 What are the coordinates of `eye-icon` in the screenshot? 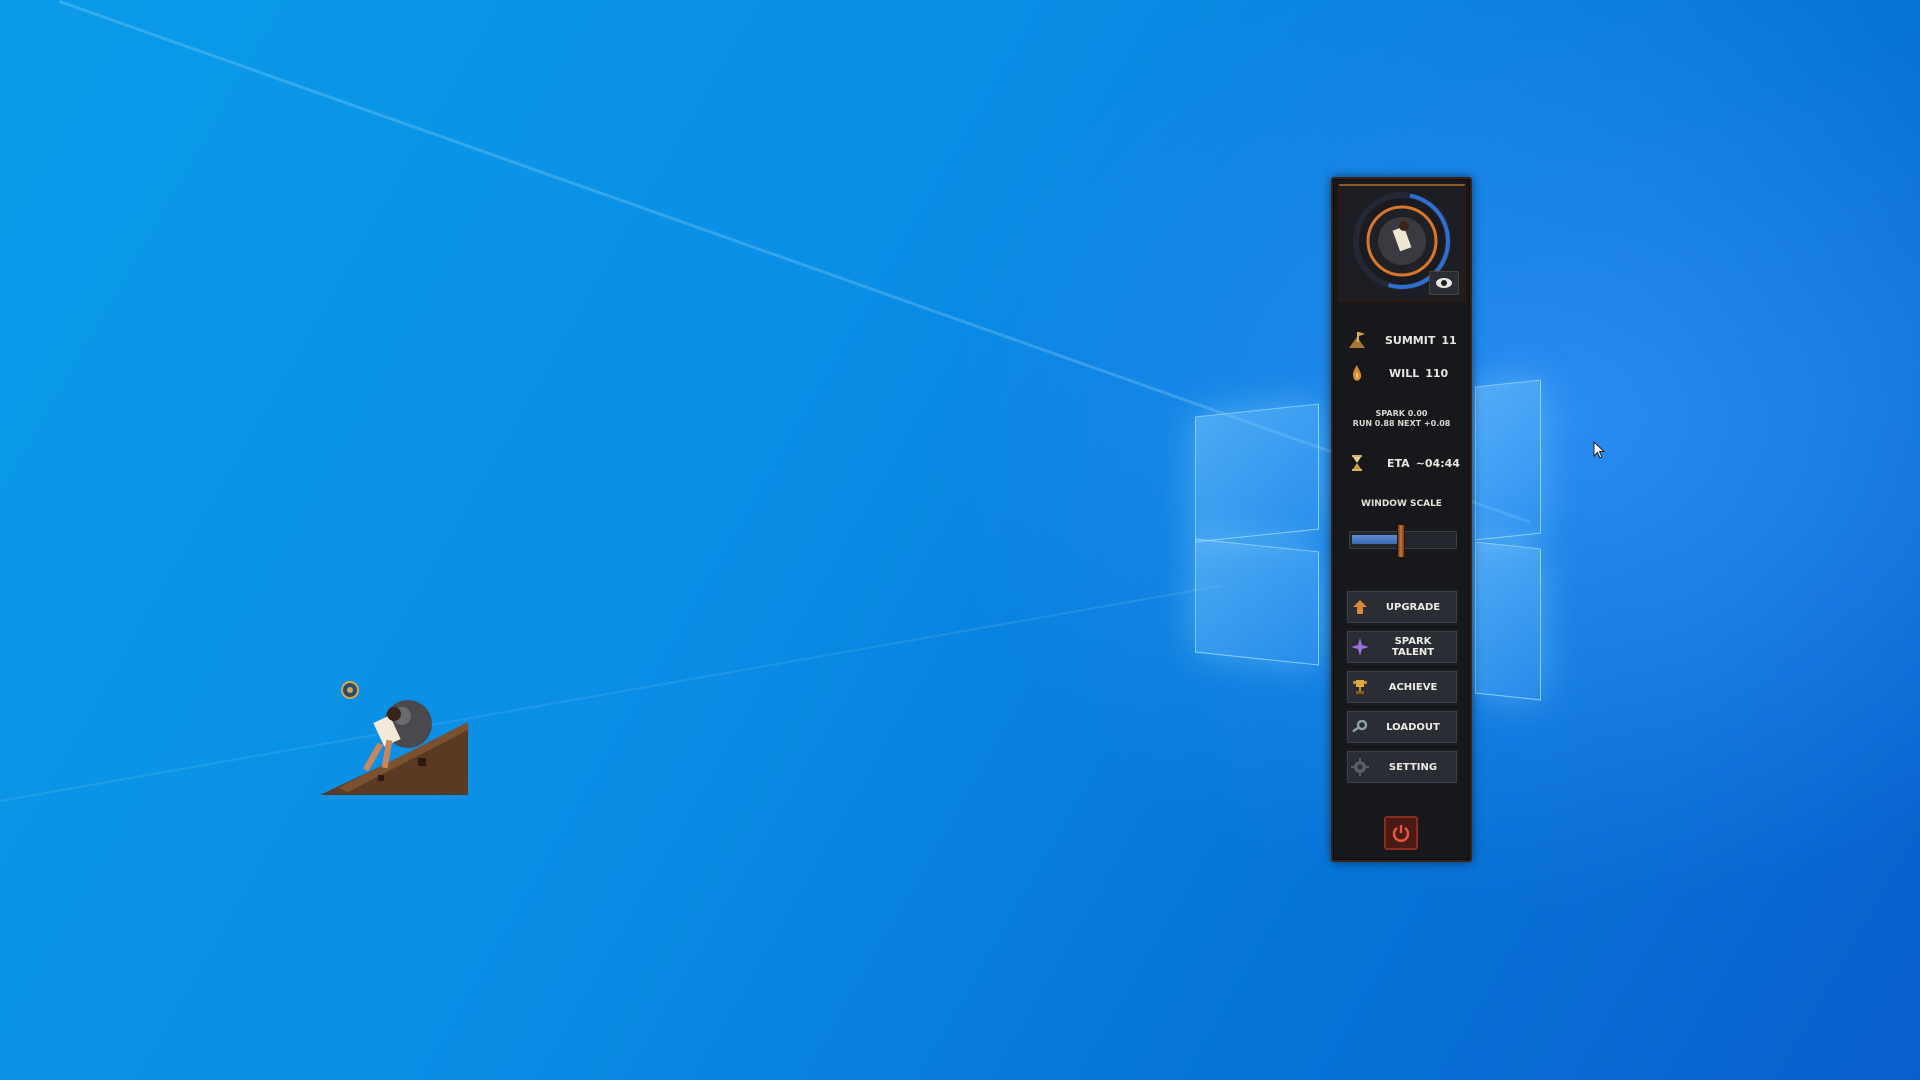 It's located at (1444, 283).